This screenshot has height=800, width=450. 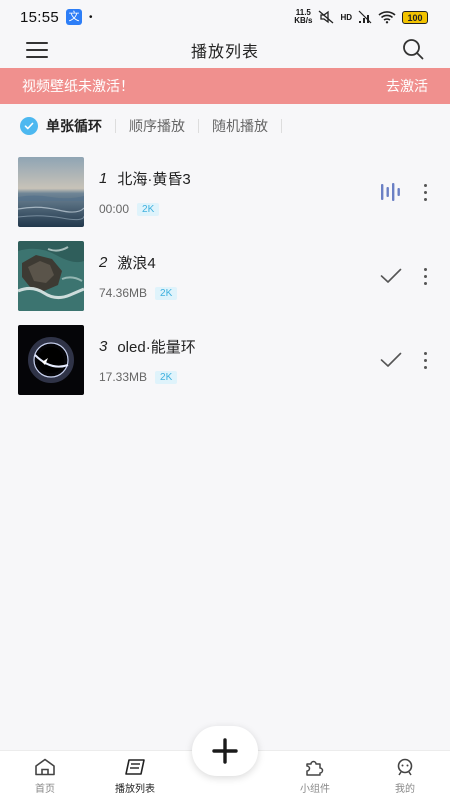 I want to click on plus-icon, so click(x=225, y=751).